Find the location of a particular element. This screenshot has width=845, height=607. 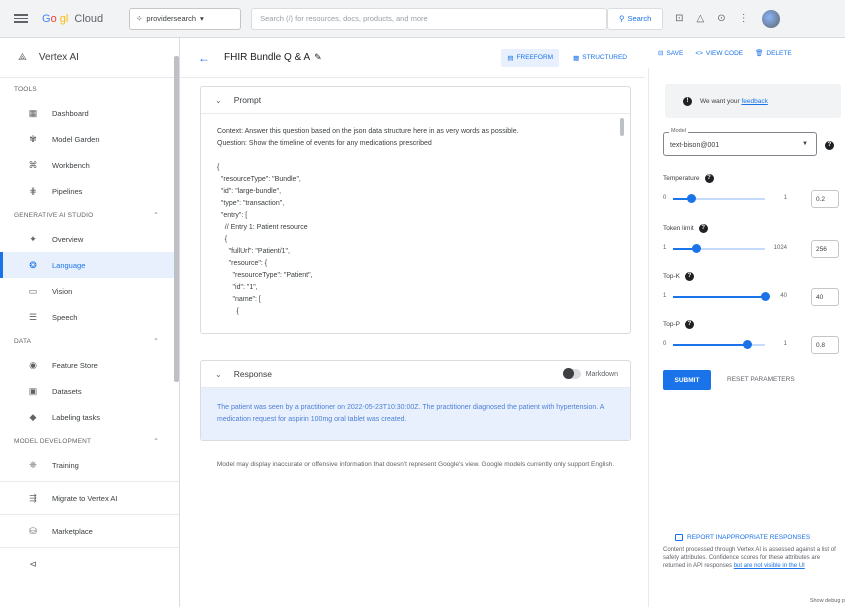

sidebar-item-language: ❂ Language is located at coordinates (89, 265).